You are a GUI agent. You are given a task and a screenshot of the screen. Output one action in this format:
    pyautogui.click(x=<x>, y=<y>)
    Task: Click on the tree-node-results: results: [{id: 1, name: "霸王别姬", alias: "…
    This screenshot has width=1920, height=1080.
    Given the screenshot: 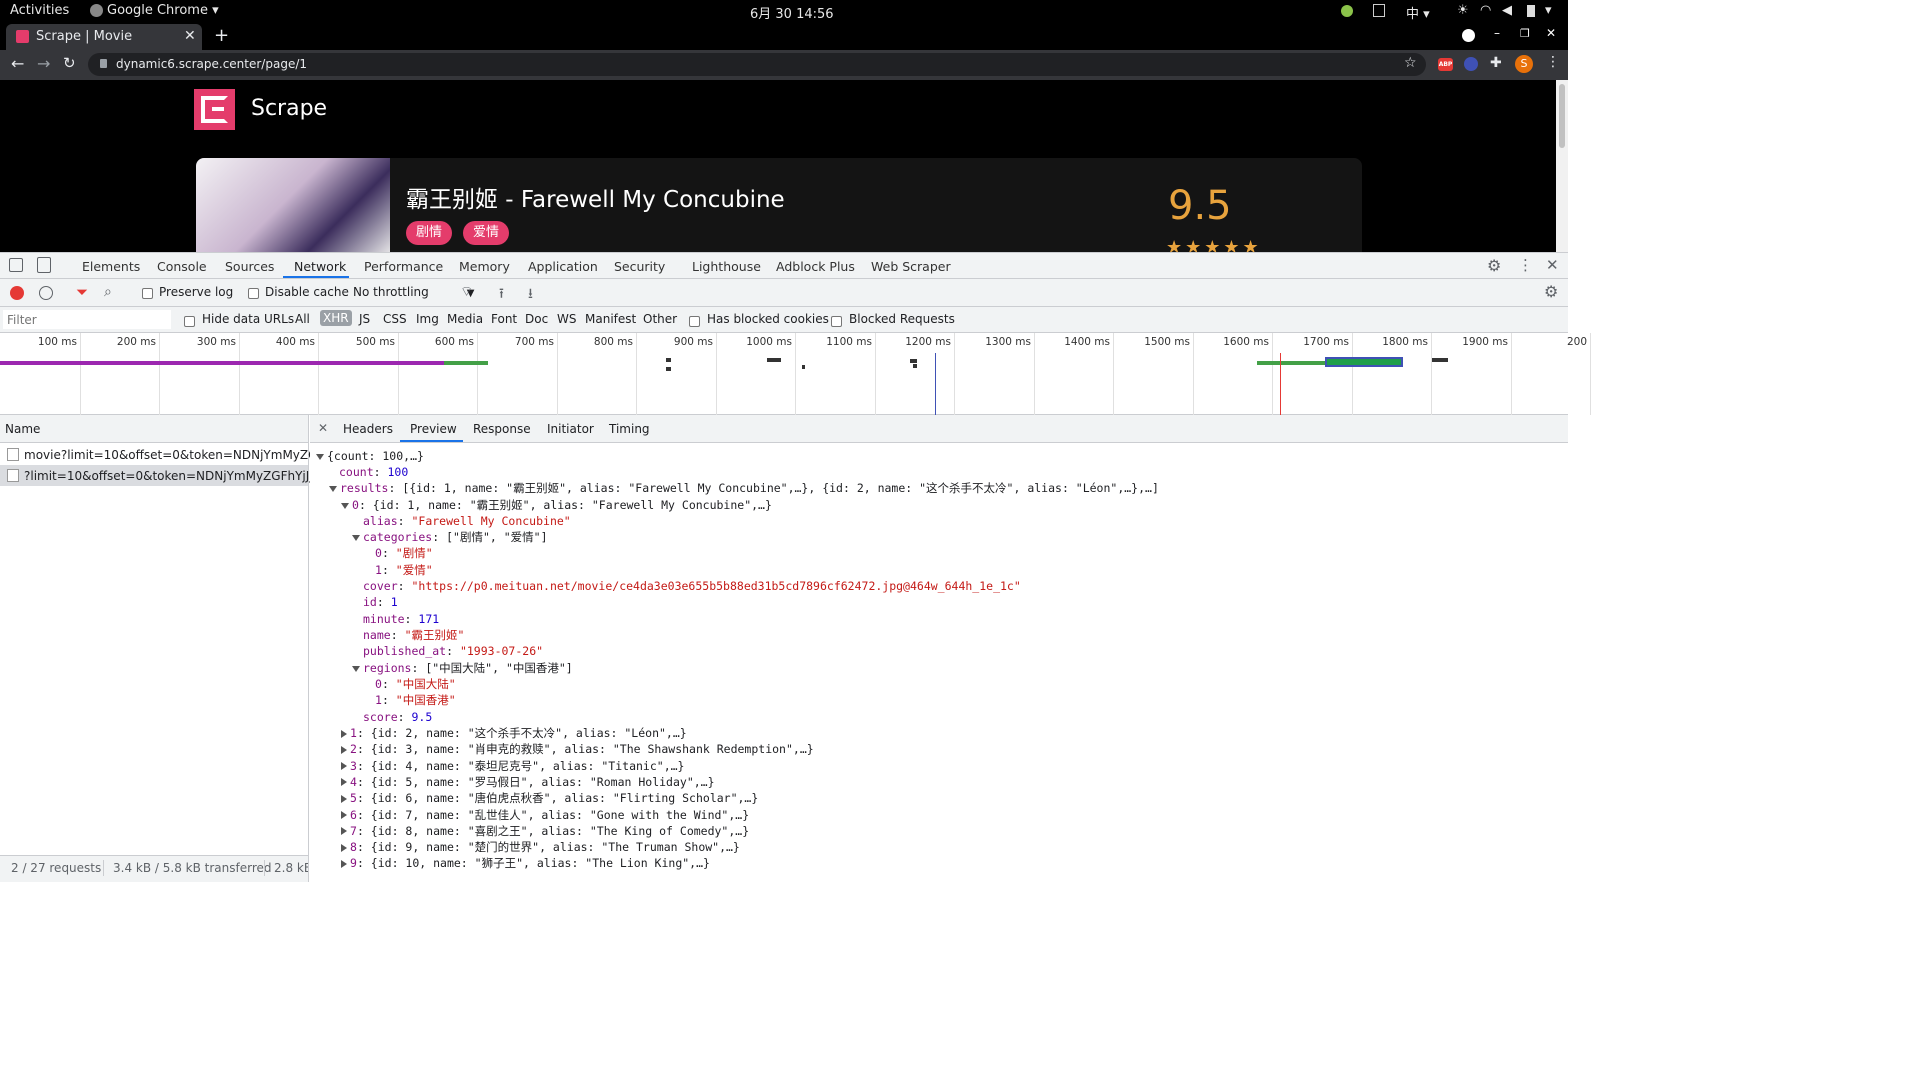 What is the action you would take?
    pyautogui.click(x=744, y=488)
    